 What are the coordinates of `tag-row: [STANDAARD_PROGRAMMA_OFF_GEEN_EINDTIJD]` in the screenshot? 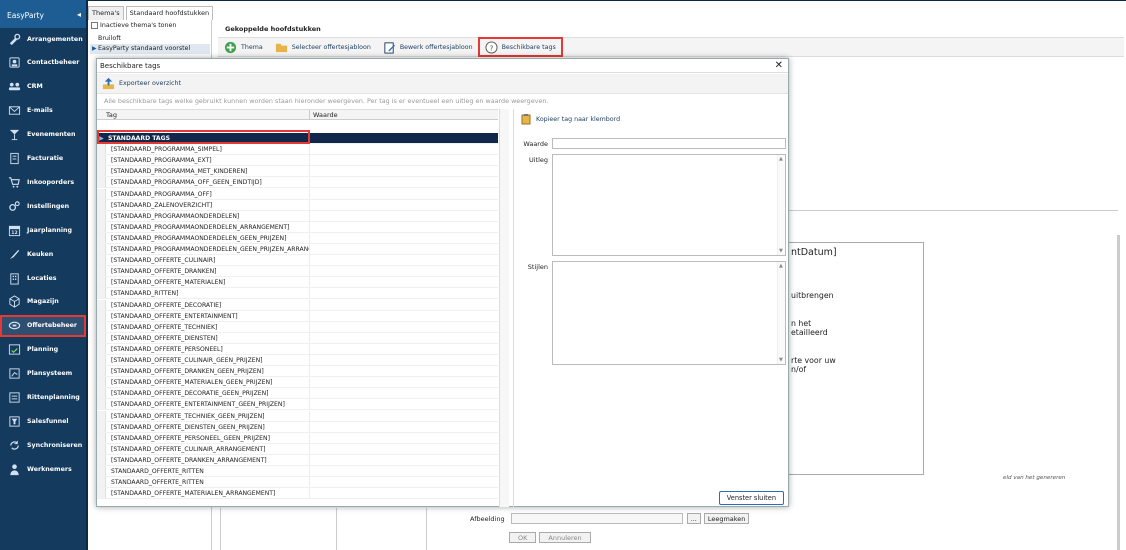 It's located at (297, 183).